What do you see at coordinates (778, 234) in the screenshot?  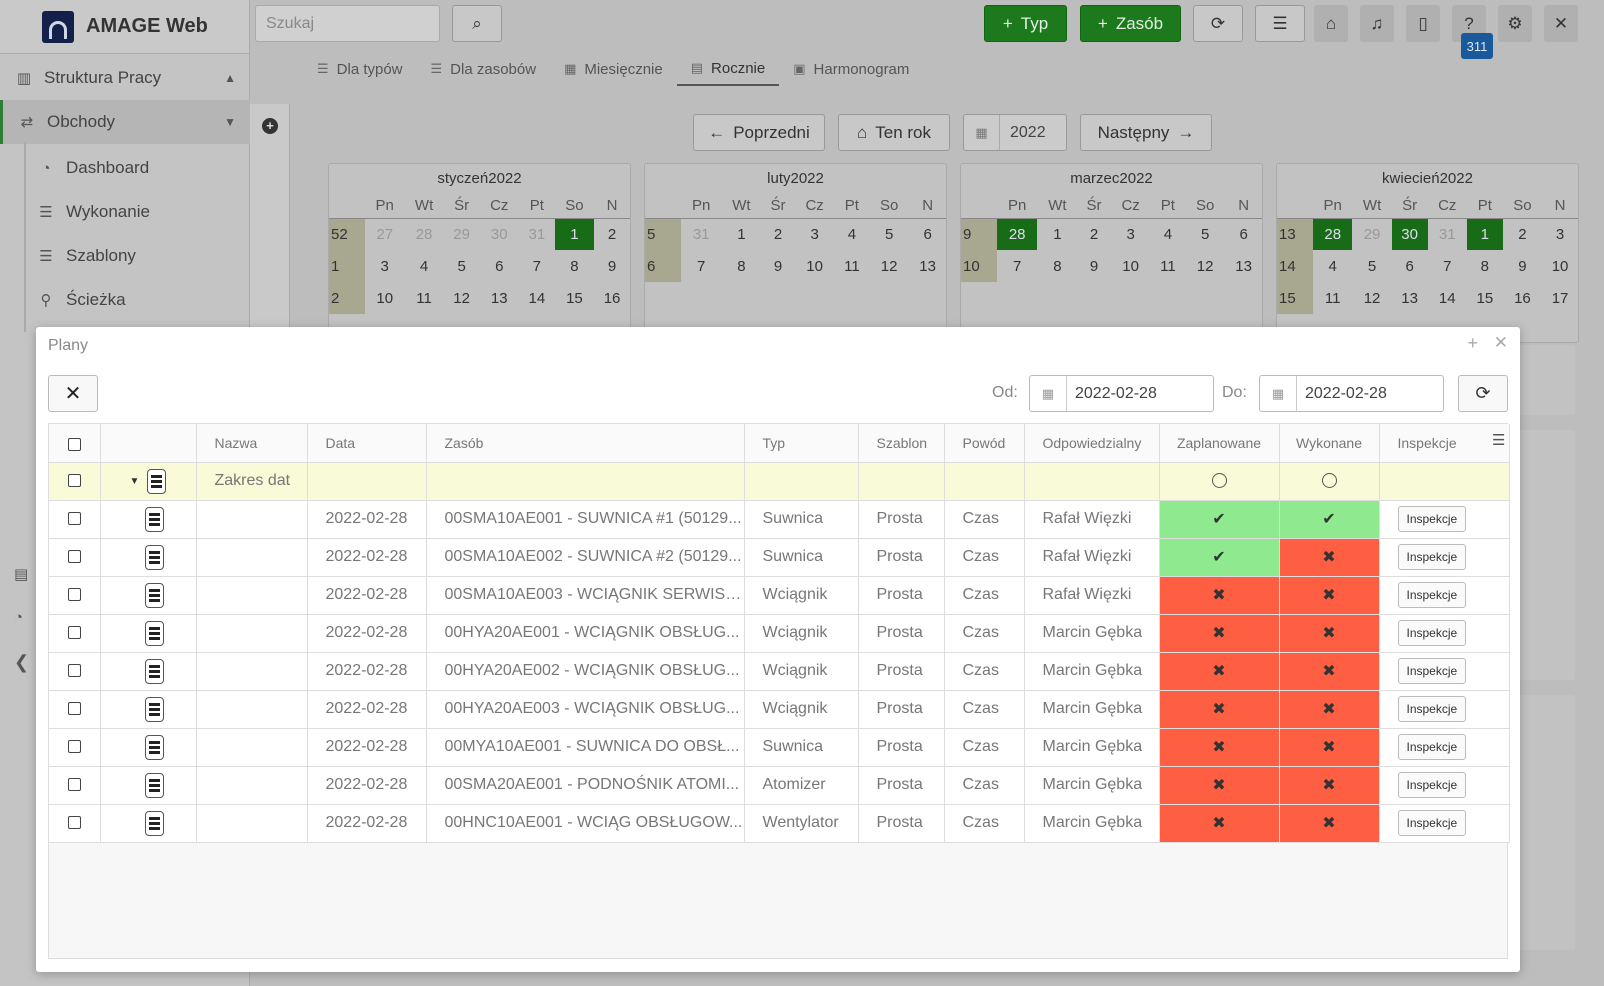 I see `calendar-day: 2` at bounding box center [778, 234].